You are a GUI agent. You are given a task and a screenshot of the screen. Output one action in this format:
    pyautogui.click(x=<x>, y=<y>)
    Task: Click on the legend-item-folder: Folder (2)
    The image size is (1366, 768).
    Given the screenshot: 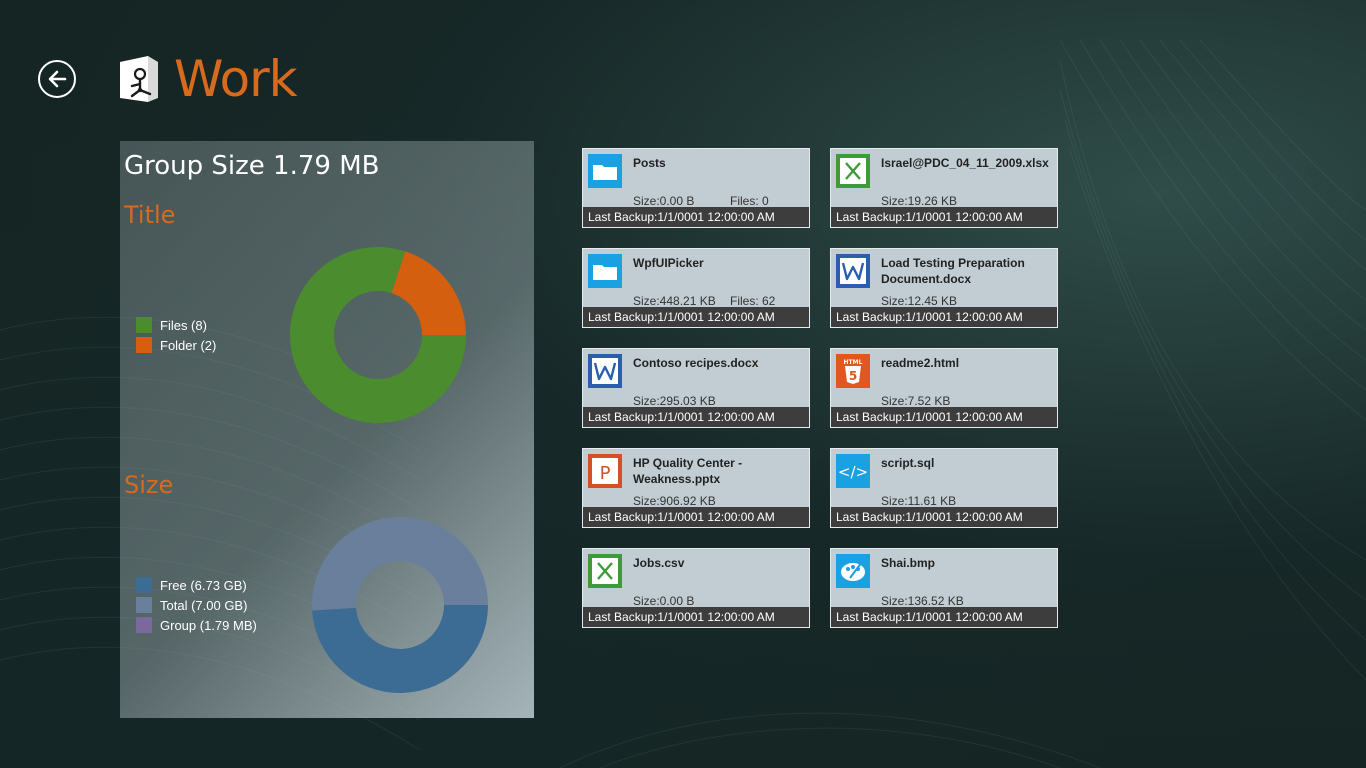 What is the action you would take?
    pyautogui.click(x=176, y=345)
    